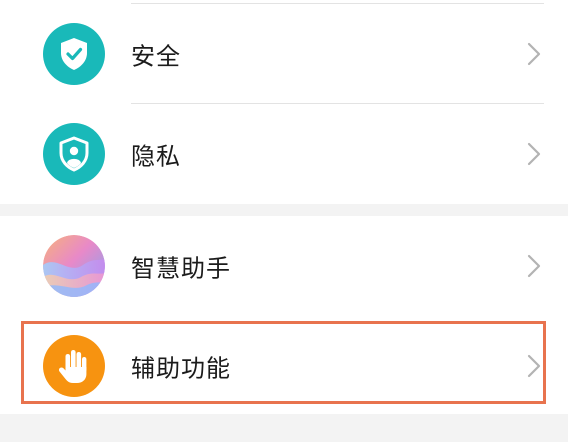  What do you see at coordinates (74, 266) in the screenshot?
I see `smart-assistant-icon` at bounding box center [74, 266].